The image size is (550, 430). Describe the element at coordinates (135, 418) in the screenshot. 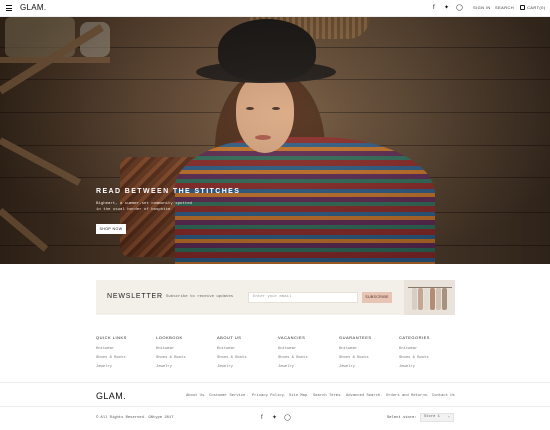

I see `copyright-text: © All Rights Reserved. GNtype 2017` at that location.